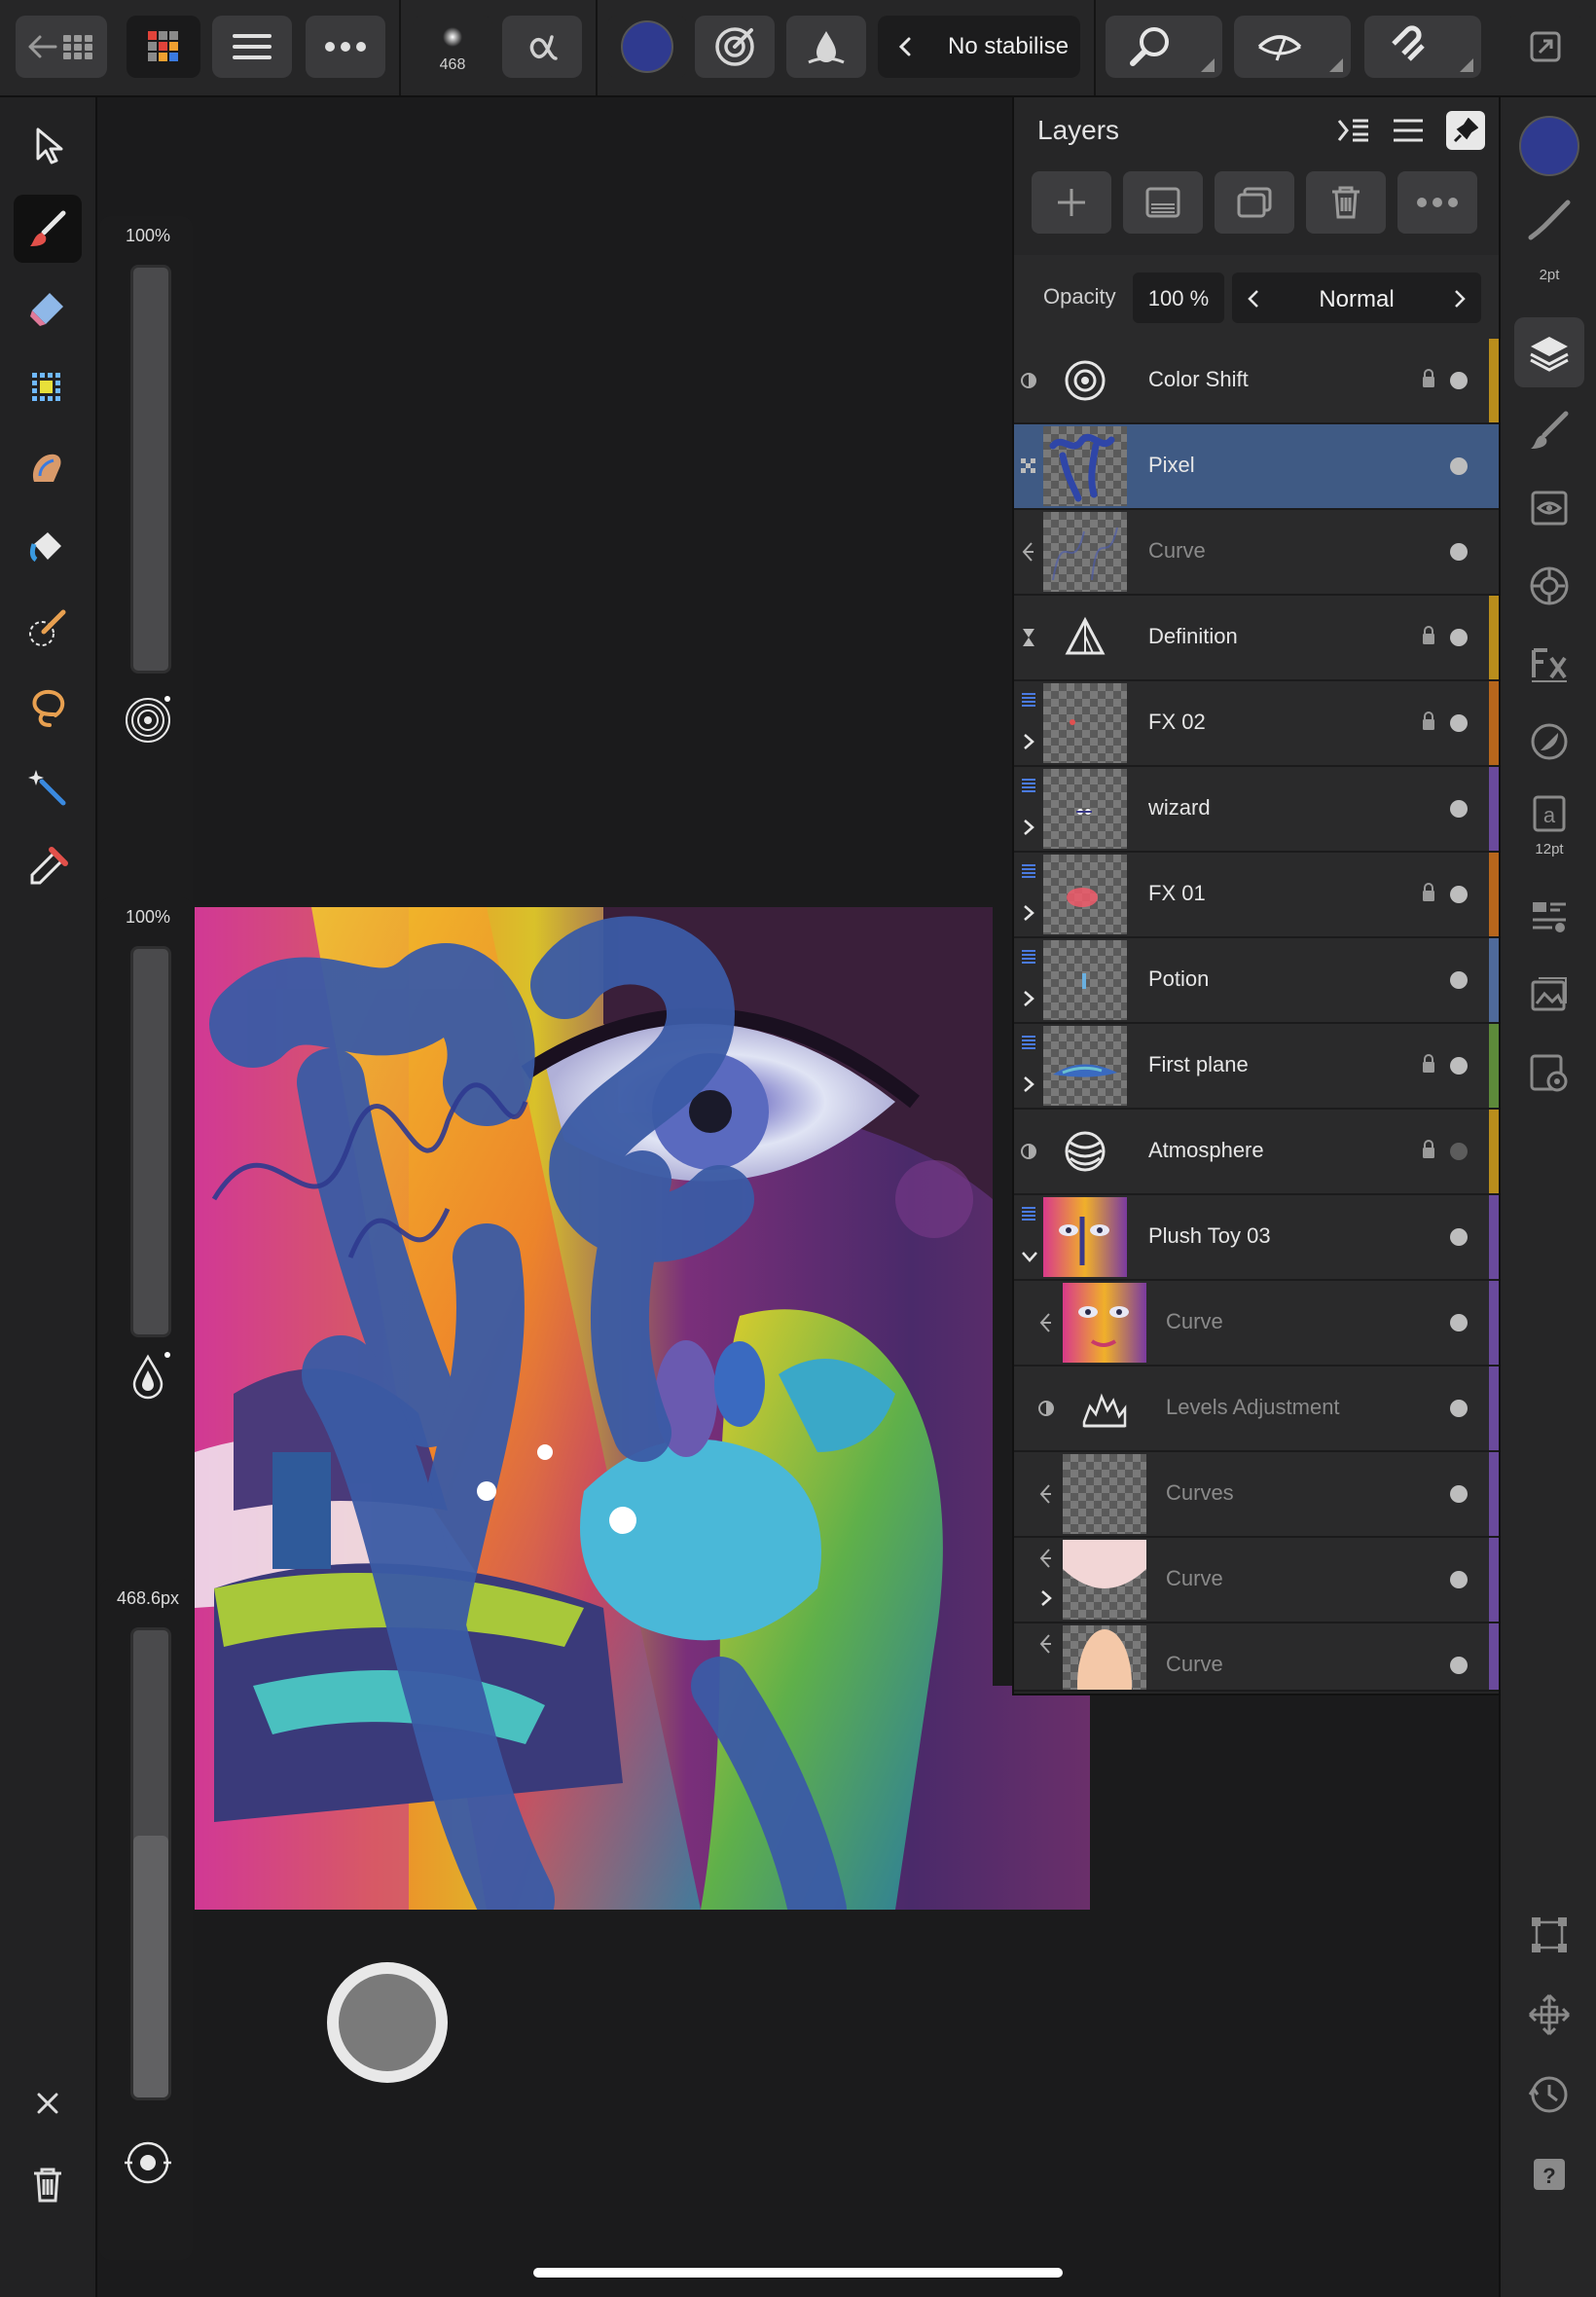 The height and width of the screenshot is (2297, 1596). Describe the element at coordinates (148, 720) in the screenshot. I see `hardness-icon` at that location.